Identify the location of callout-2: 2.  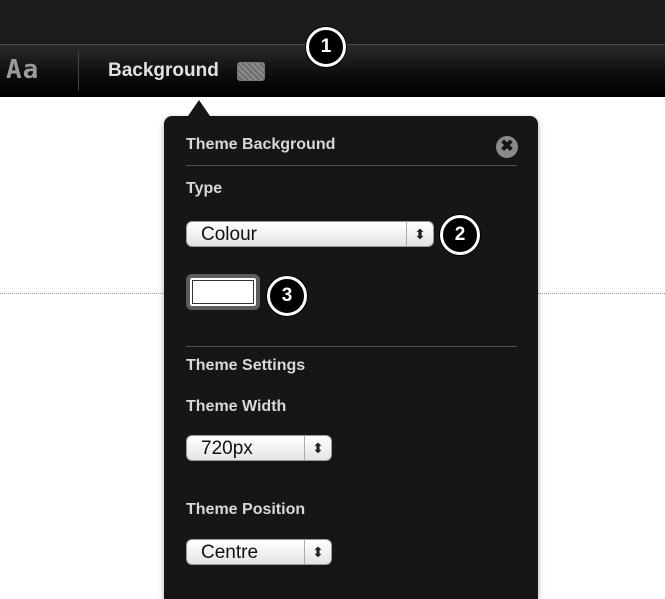
(460, 235).